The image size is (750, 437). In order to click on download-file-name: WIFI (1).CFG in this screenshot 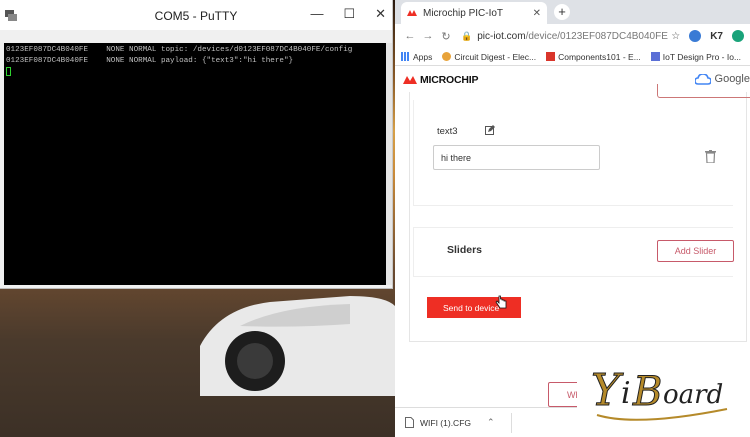, I will do `click(445, 422)`.